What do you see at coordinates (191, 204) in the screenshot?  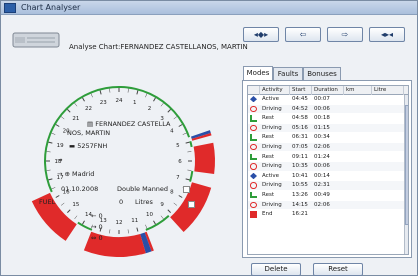 I see `fuel-checkbox` at bounding box center [191, 204].